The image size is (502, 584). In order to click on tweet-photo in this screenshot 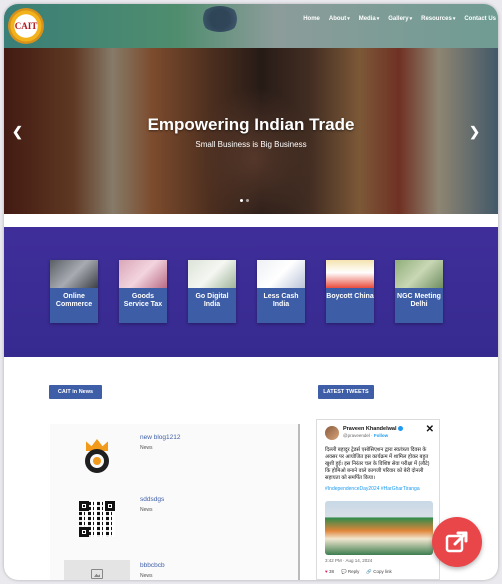, I will do `click(379, 528)`.